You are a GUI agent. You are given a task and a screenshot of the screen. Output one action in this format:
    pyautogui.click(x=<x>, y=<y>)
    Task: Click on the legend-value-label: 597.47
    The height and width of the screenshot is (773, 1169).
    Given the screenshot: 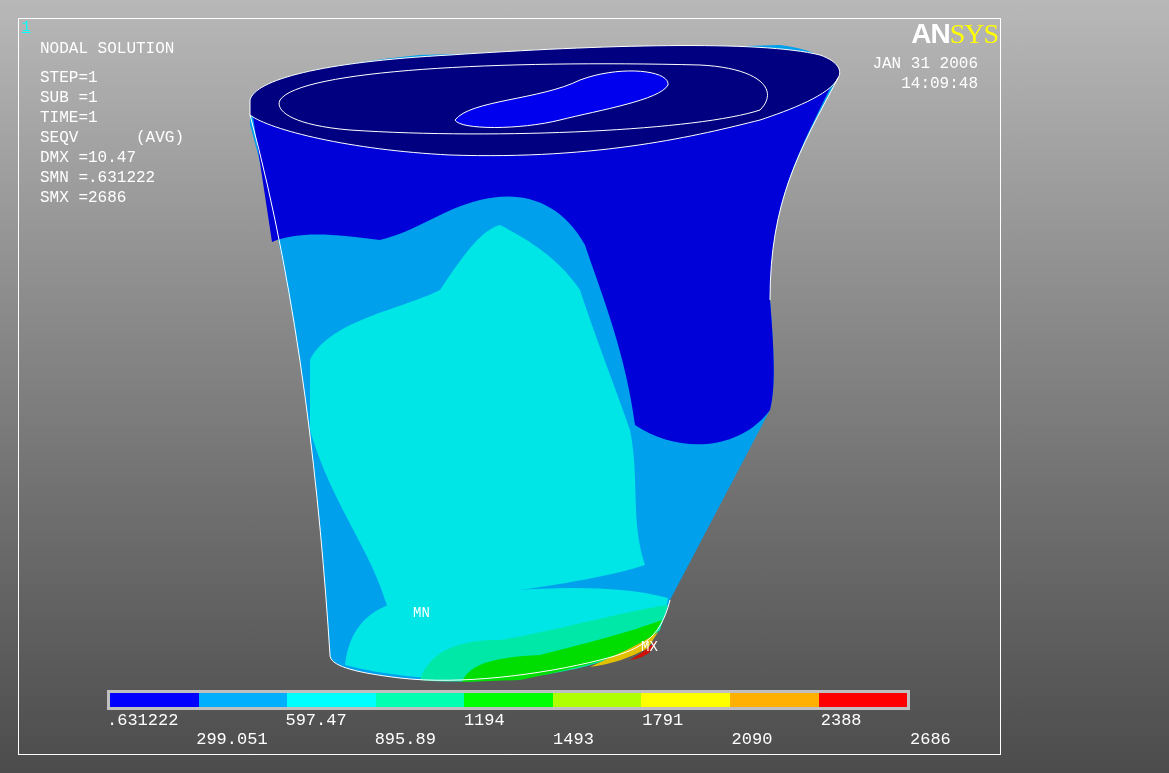 What is the action you would take?
    pyautogui.click(x=316, y=720)
    